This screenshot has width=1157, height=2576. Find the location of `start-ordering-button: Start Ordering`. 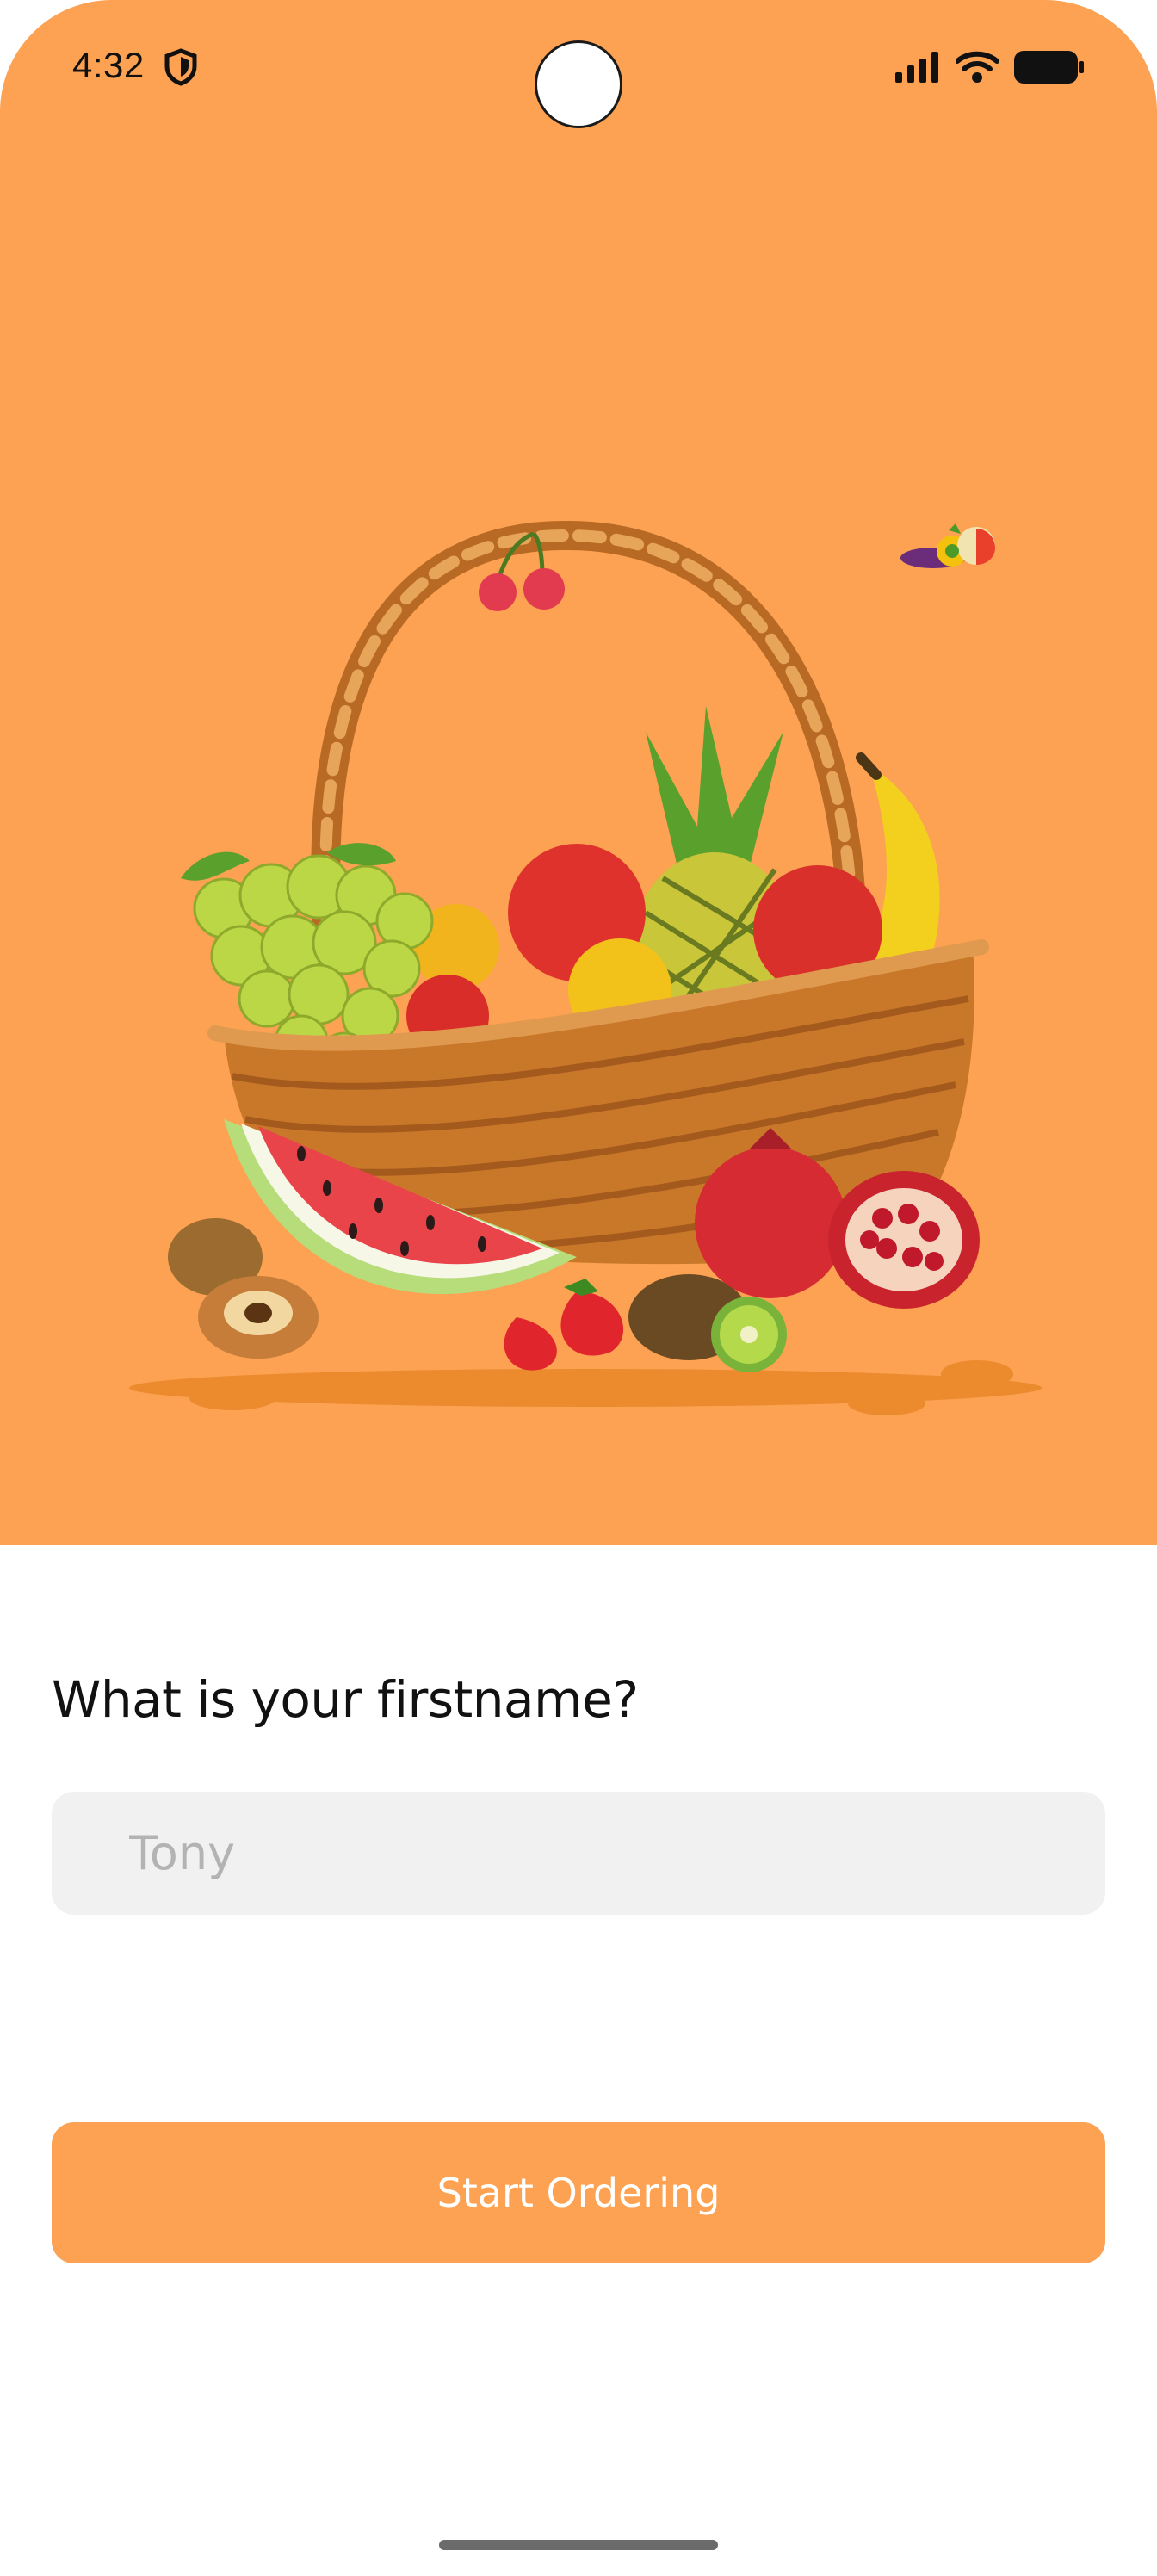

start-ordering-button: Start Ordering is located at coordinates (579, 2192).